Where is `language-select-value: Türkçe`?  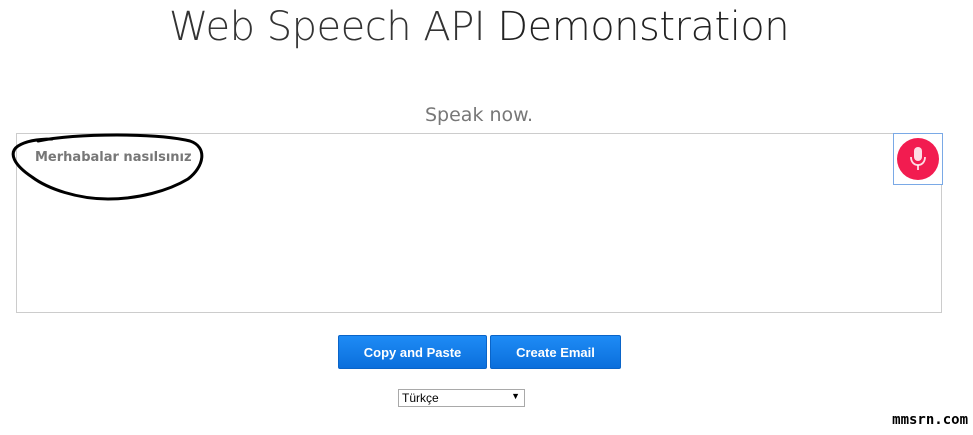
language-select-value: Türkçe is located at coordinates (420, 398).